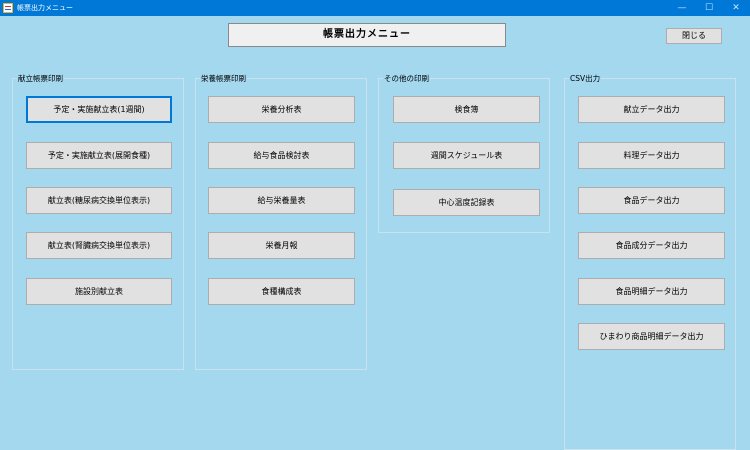 This screenshot has height=450, width=750. I want to click on title-bar: 帳票出力メニュー — ☐ ✕, so click(375, 8).